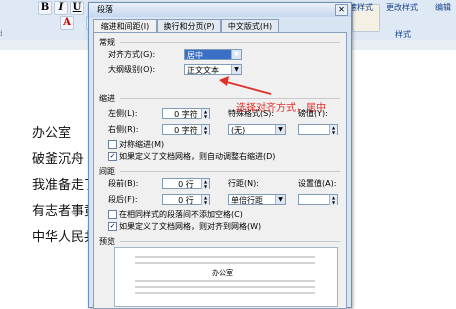  I want to click on doc-line: 破釜沉舟, so click(58, 159).